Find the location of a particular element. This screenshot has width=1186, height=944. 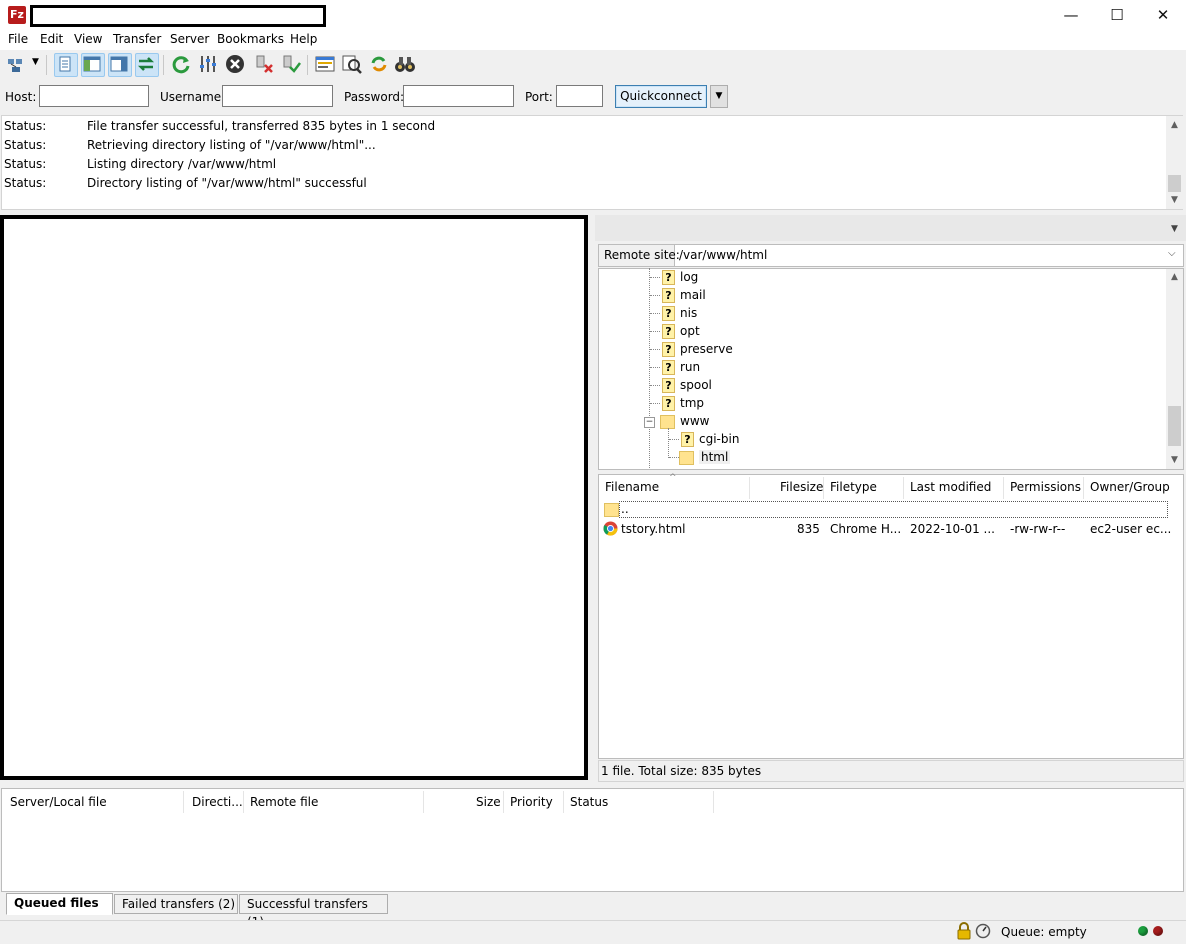

quickconnect-button: Quickconnect is located at coordinates (661, 96).